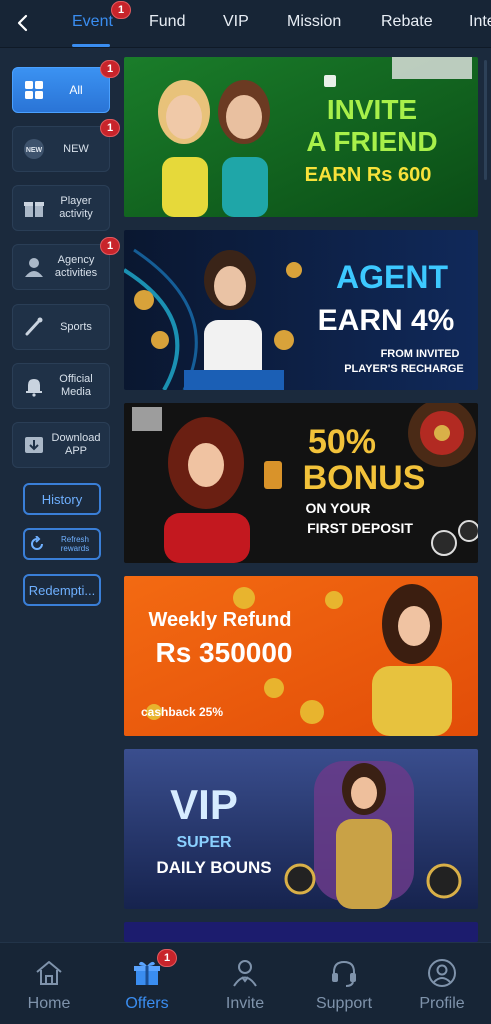 The image size is (491, 1024). I want to click on banner-weekly-refund: Weekly Refund Rs 350000 cashback 25%, so click(301, 656).